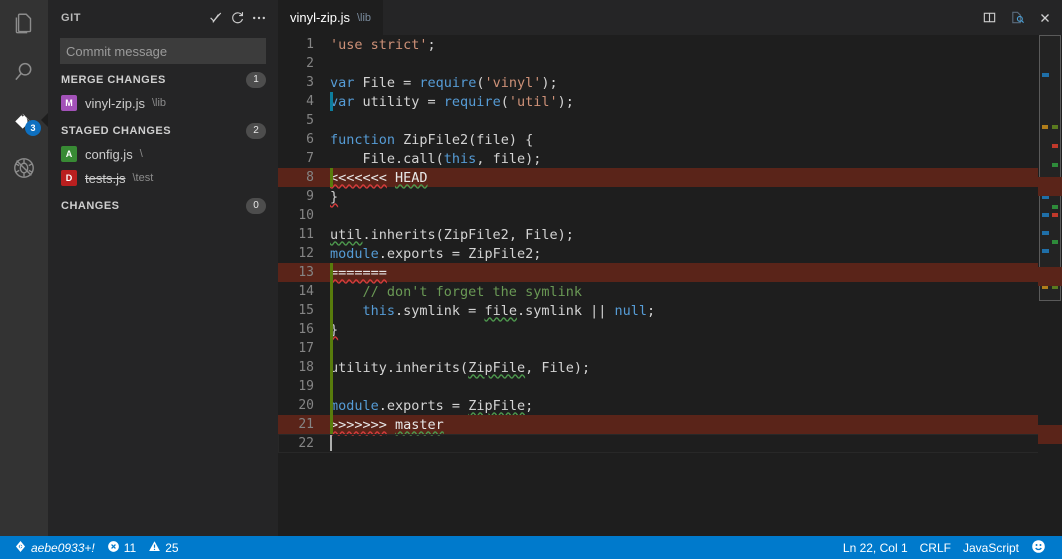 The height and width of the screenshot is (559, 1062). I want to click on code-line: 20 module.exports = ZipFile;, so click(670, 405).